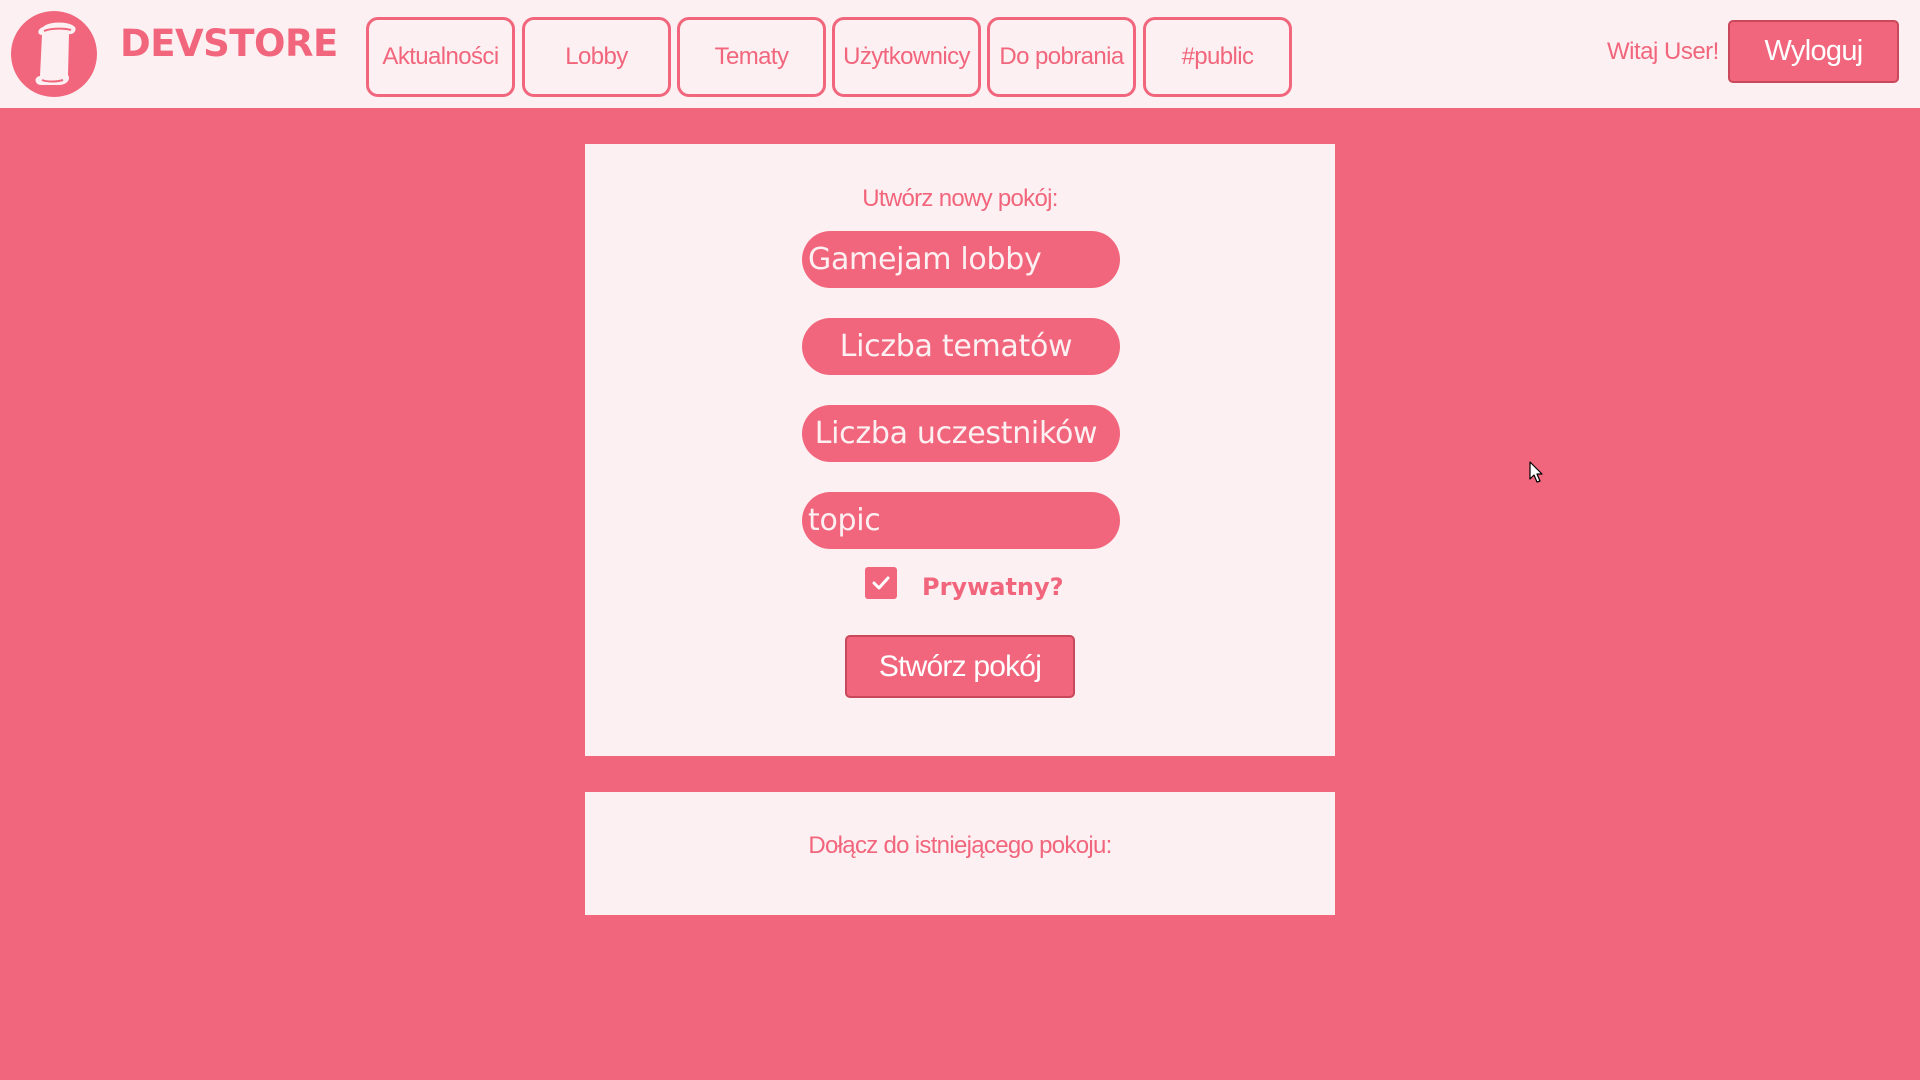  What do you see at coordinates (751, 57) in the screenshot?
I see `nav-tematy: Tematy` at bounding box center [751, 57].